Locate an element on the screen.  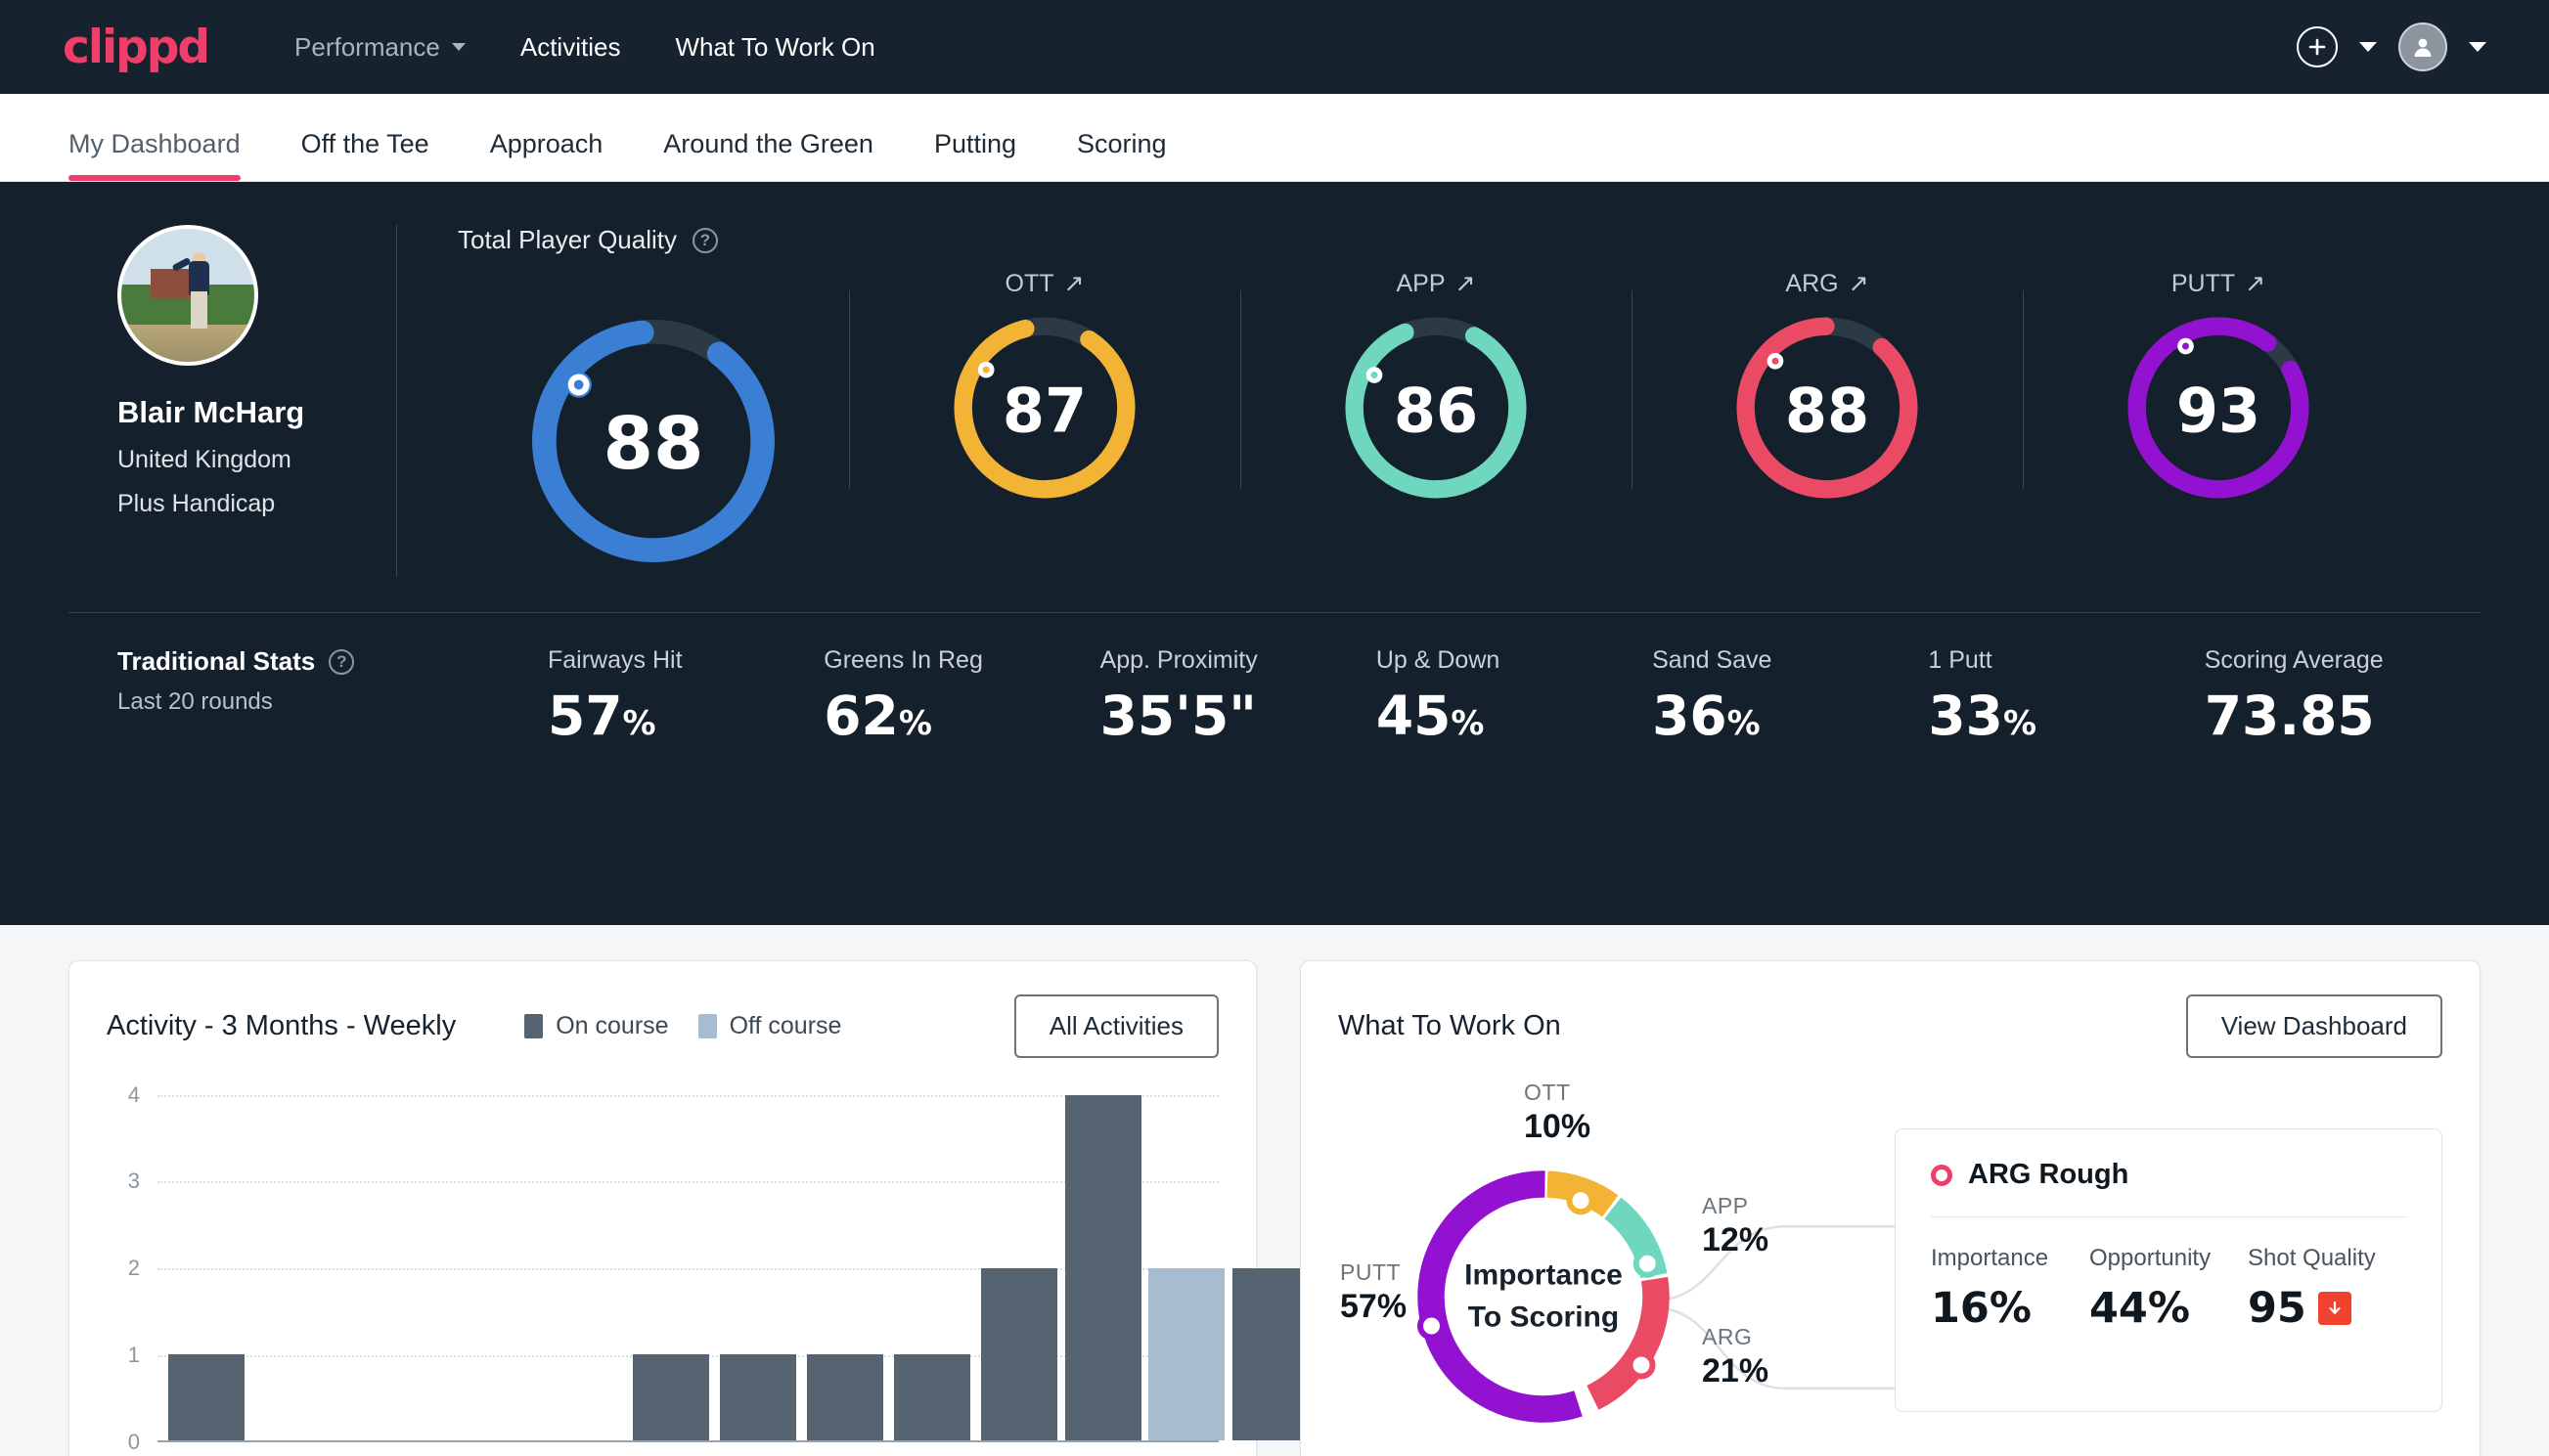
top-right-controls is located at coordinates (2392, 47).